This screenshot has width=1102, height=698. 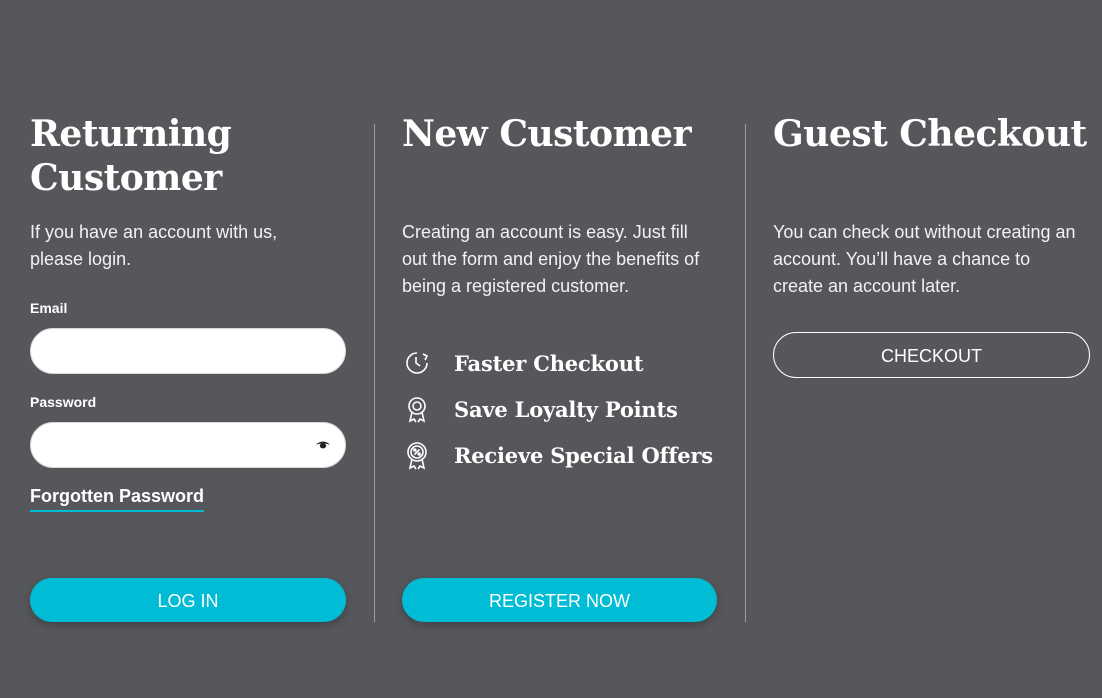 I want to click on benefit-label: Recieve Special Offers, so click(x=583, y=455).